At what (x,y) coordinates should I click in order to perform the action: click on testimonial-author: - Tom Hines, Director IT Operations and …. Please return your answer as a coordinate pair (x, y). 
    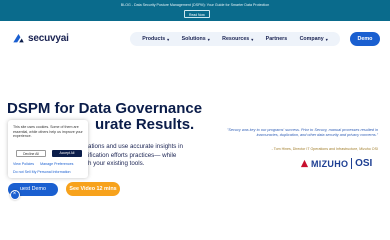
    Looking at the image, I should click on (324, 149).